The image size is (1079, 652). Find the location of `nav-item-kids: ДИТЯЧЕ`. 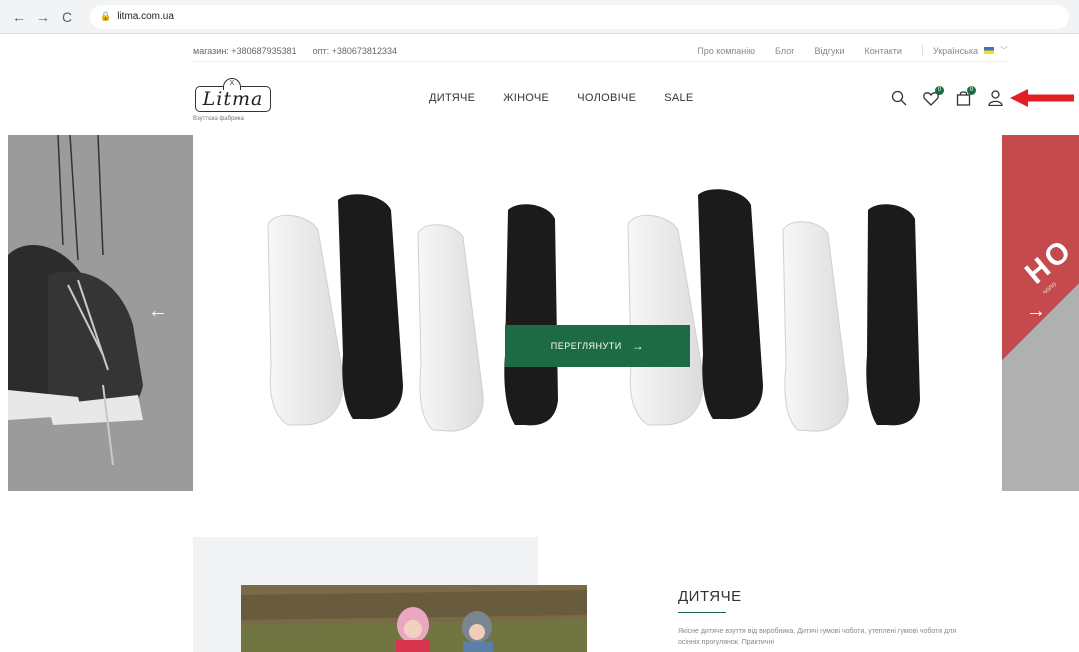

nav-item-kids: ДИТЯЧЕ is located at coordinates (452, 98).